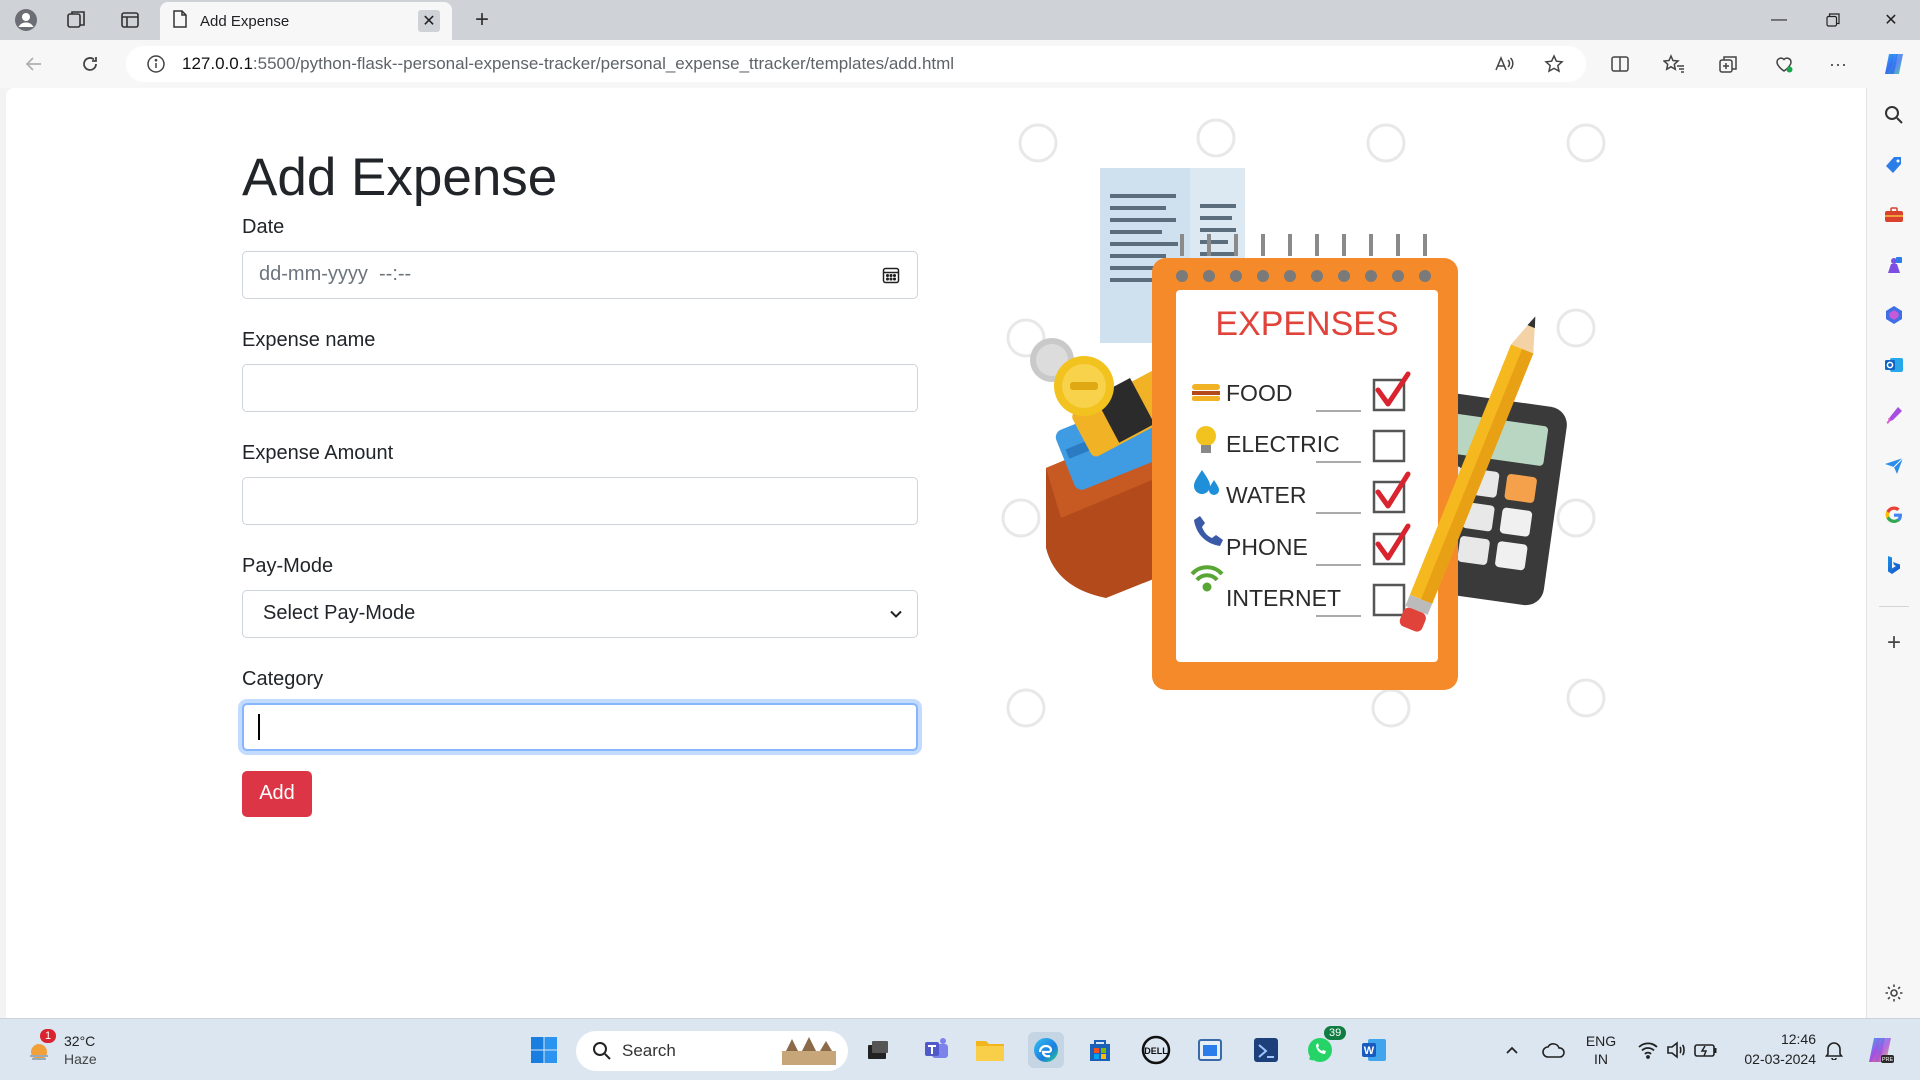 This screenshot has height=1080, width=1920. Describe the element at coordinates (1206, 392) in the screenshot. I see `food-icon` at that location.